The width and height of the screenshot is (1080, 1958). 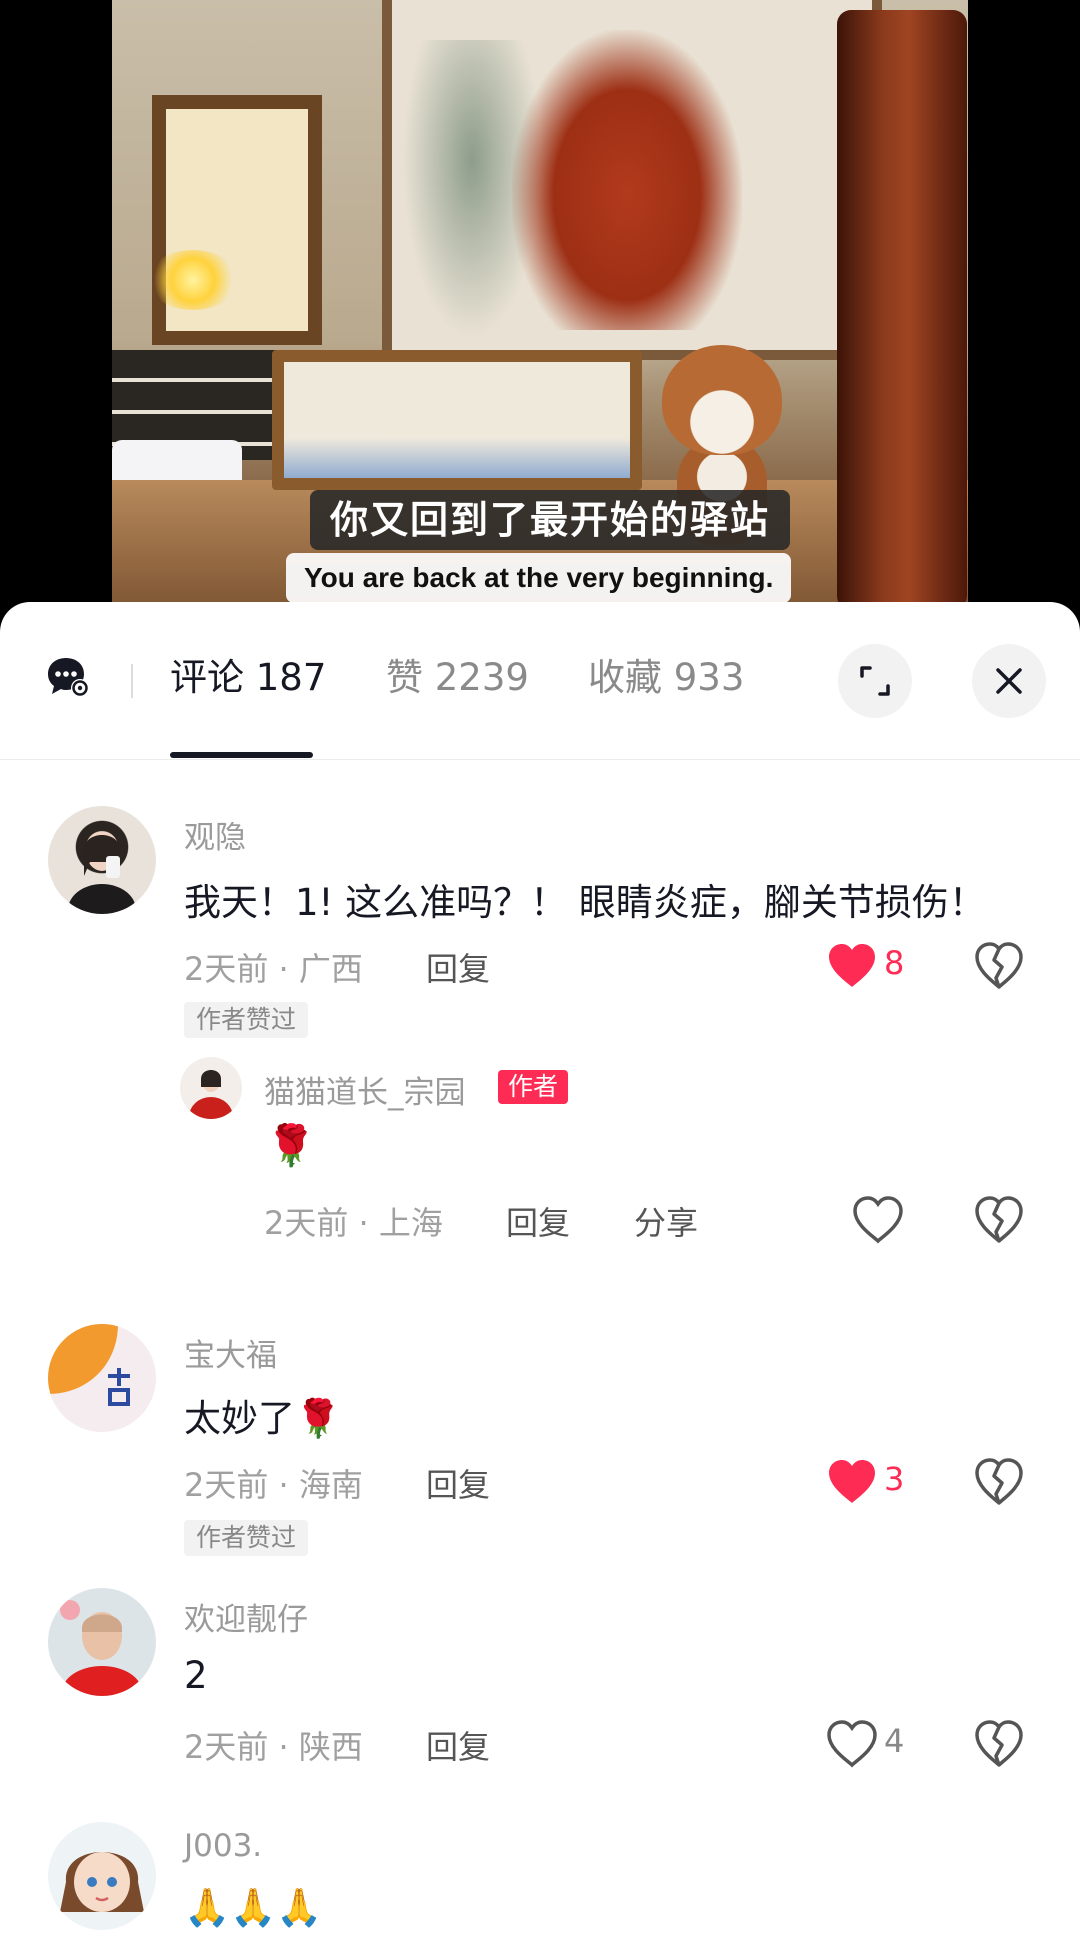 I want to click on active-tab-indicator, so click(x=241, y=755).